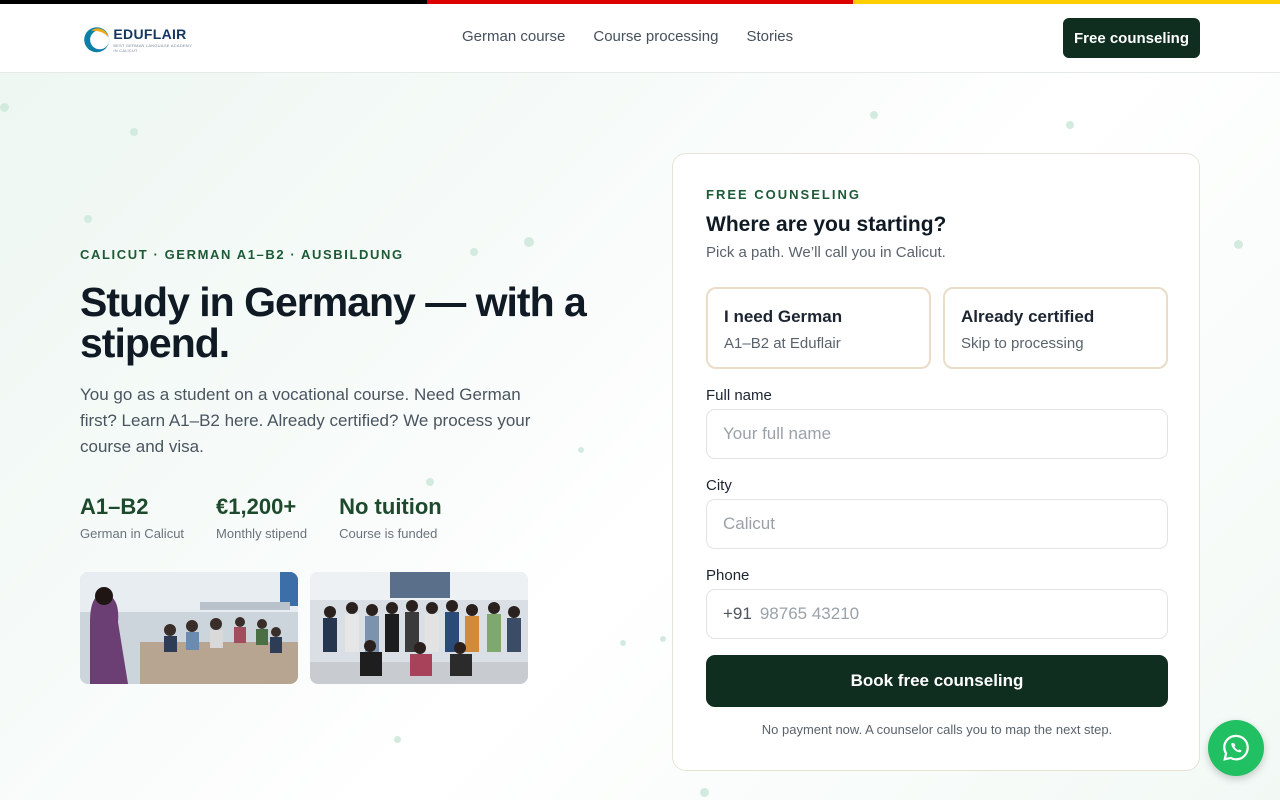  I want to click on choice-title: Already certified, so click(1028, 316).